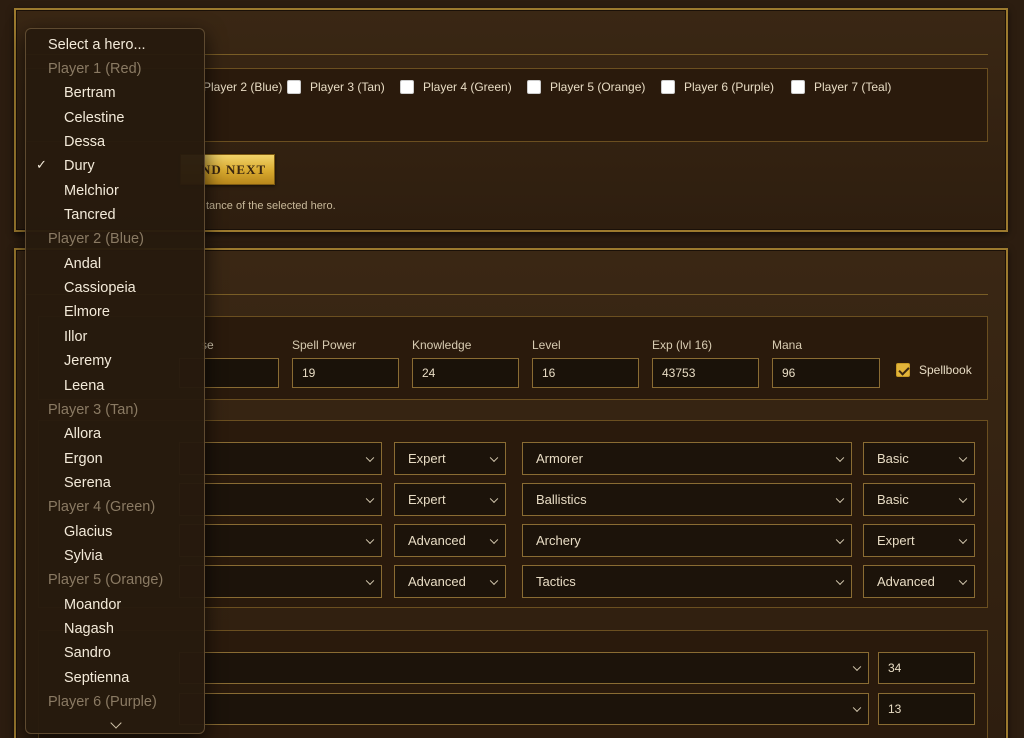  I want to click on player-2-label: Player 2 (Blue), so click(243, 87).